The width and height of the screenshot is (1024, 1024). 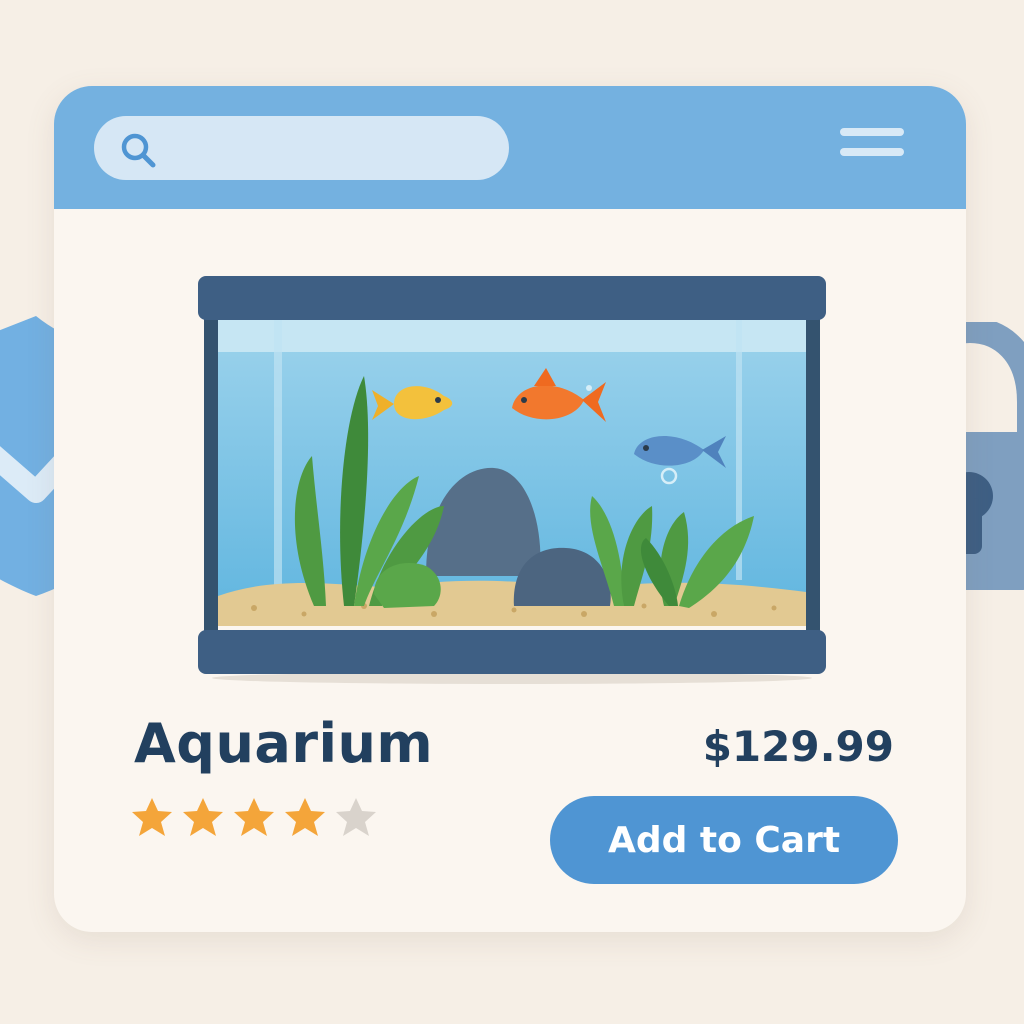 What do you see at coordinates (724, 840) in the screenshot?
I see `add-to-cart-button: Add to Cart` at bounding box center [724, 840].